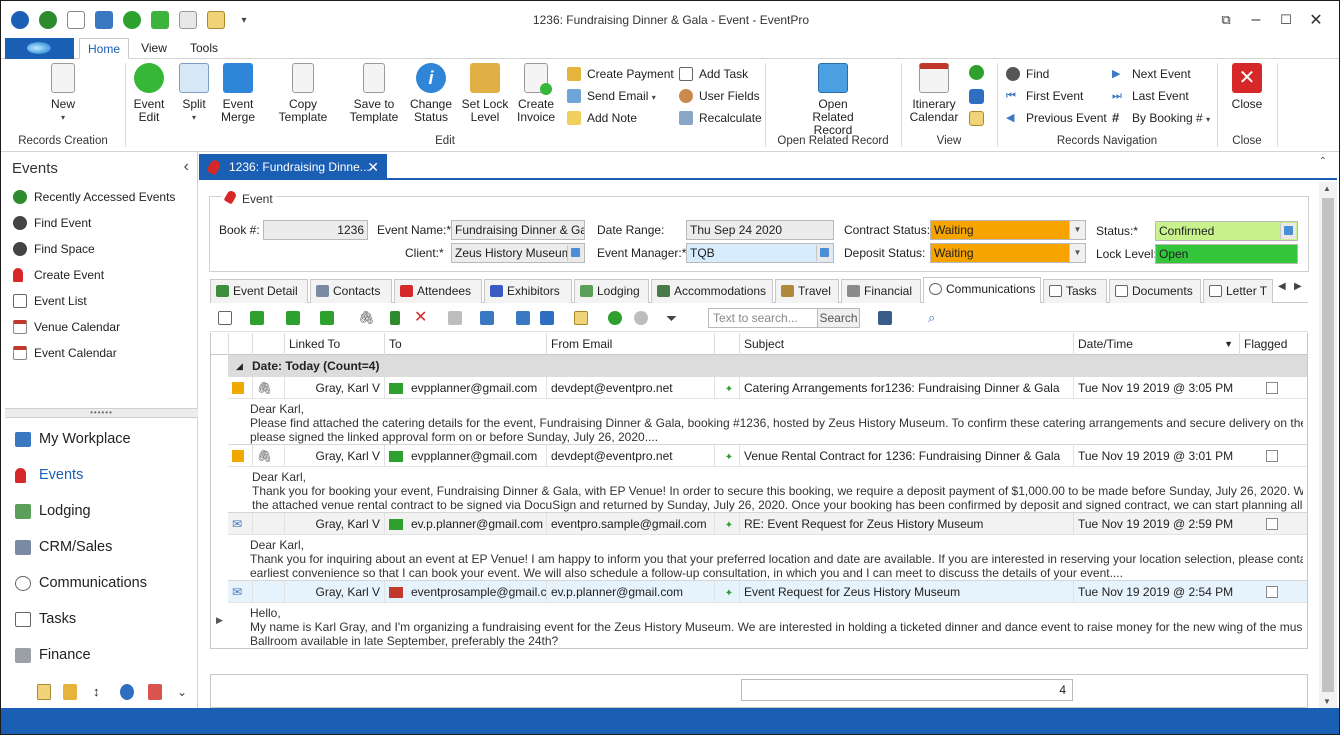  I want to click on send-email-button: Send Email ▾, so click(611, 96).